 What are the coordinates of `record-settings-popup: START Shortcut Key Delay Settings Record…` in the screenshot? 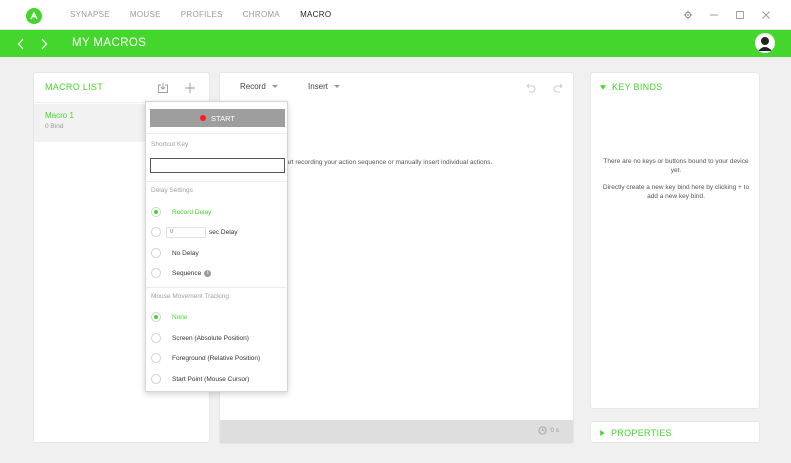 It's located at (216, 246).